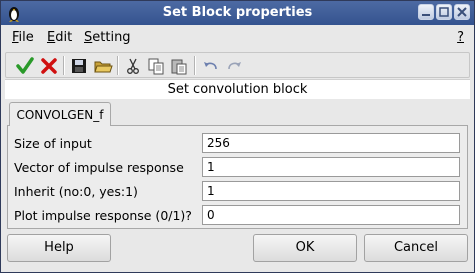  Describe the element at coordinates (426, 12) in the screenshot. I see `minimize-icon` at that location.